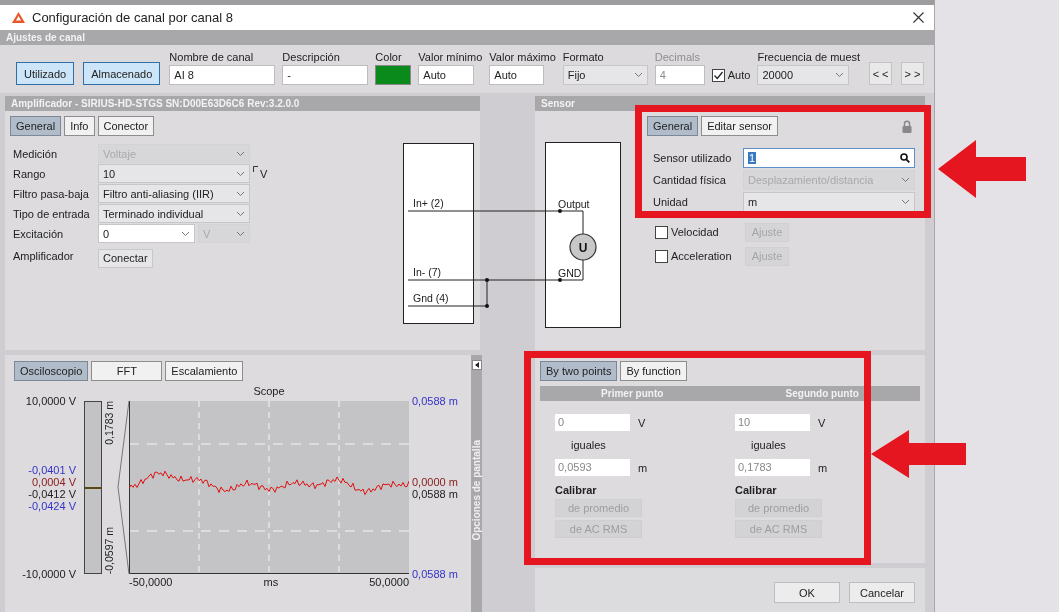 This screenshot has width=1059, height=612. Describe the element at coordinates (174, 193) in the screenshot. I see `dropdown: Filtro anti-aliasing (IIR)` at that location.